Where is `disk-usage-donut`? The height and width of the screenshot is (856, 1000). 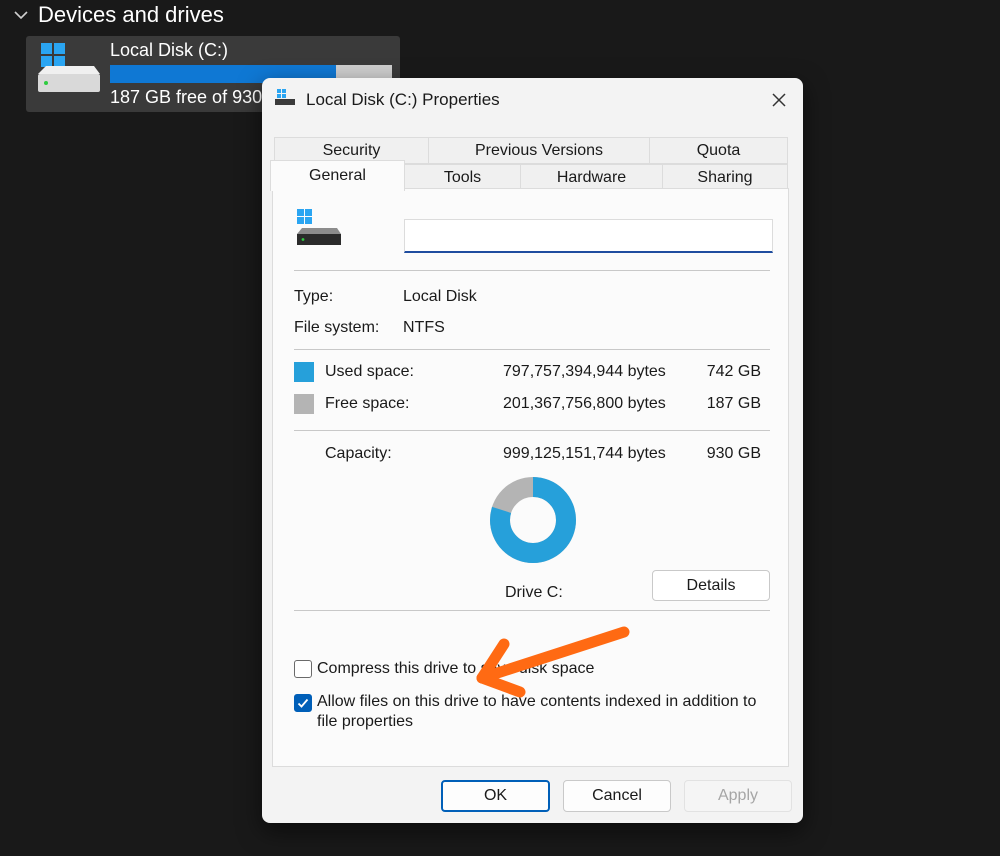
disk-usage-donut is located at coordinates (533, 520).